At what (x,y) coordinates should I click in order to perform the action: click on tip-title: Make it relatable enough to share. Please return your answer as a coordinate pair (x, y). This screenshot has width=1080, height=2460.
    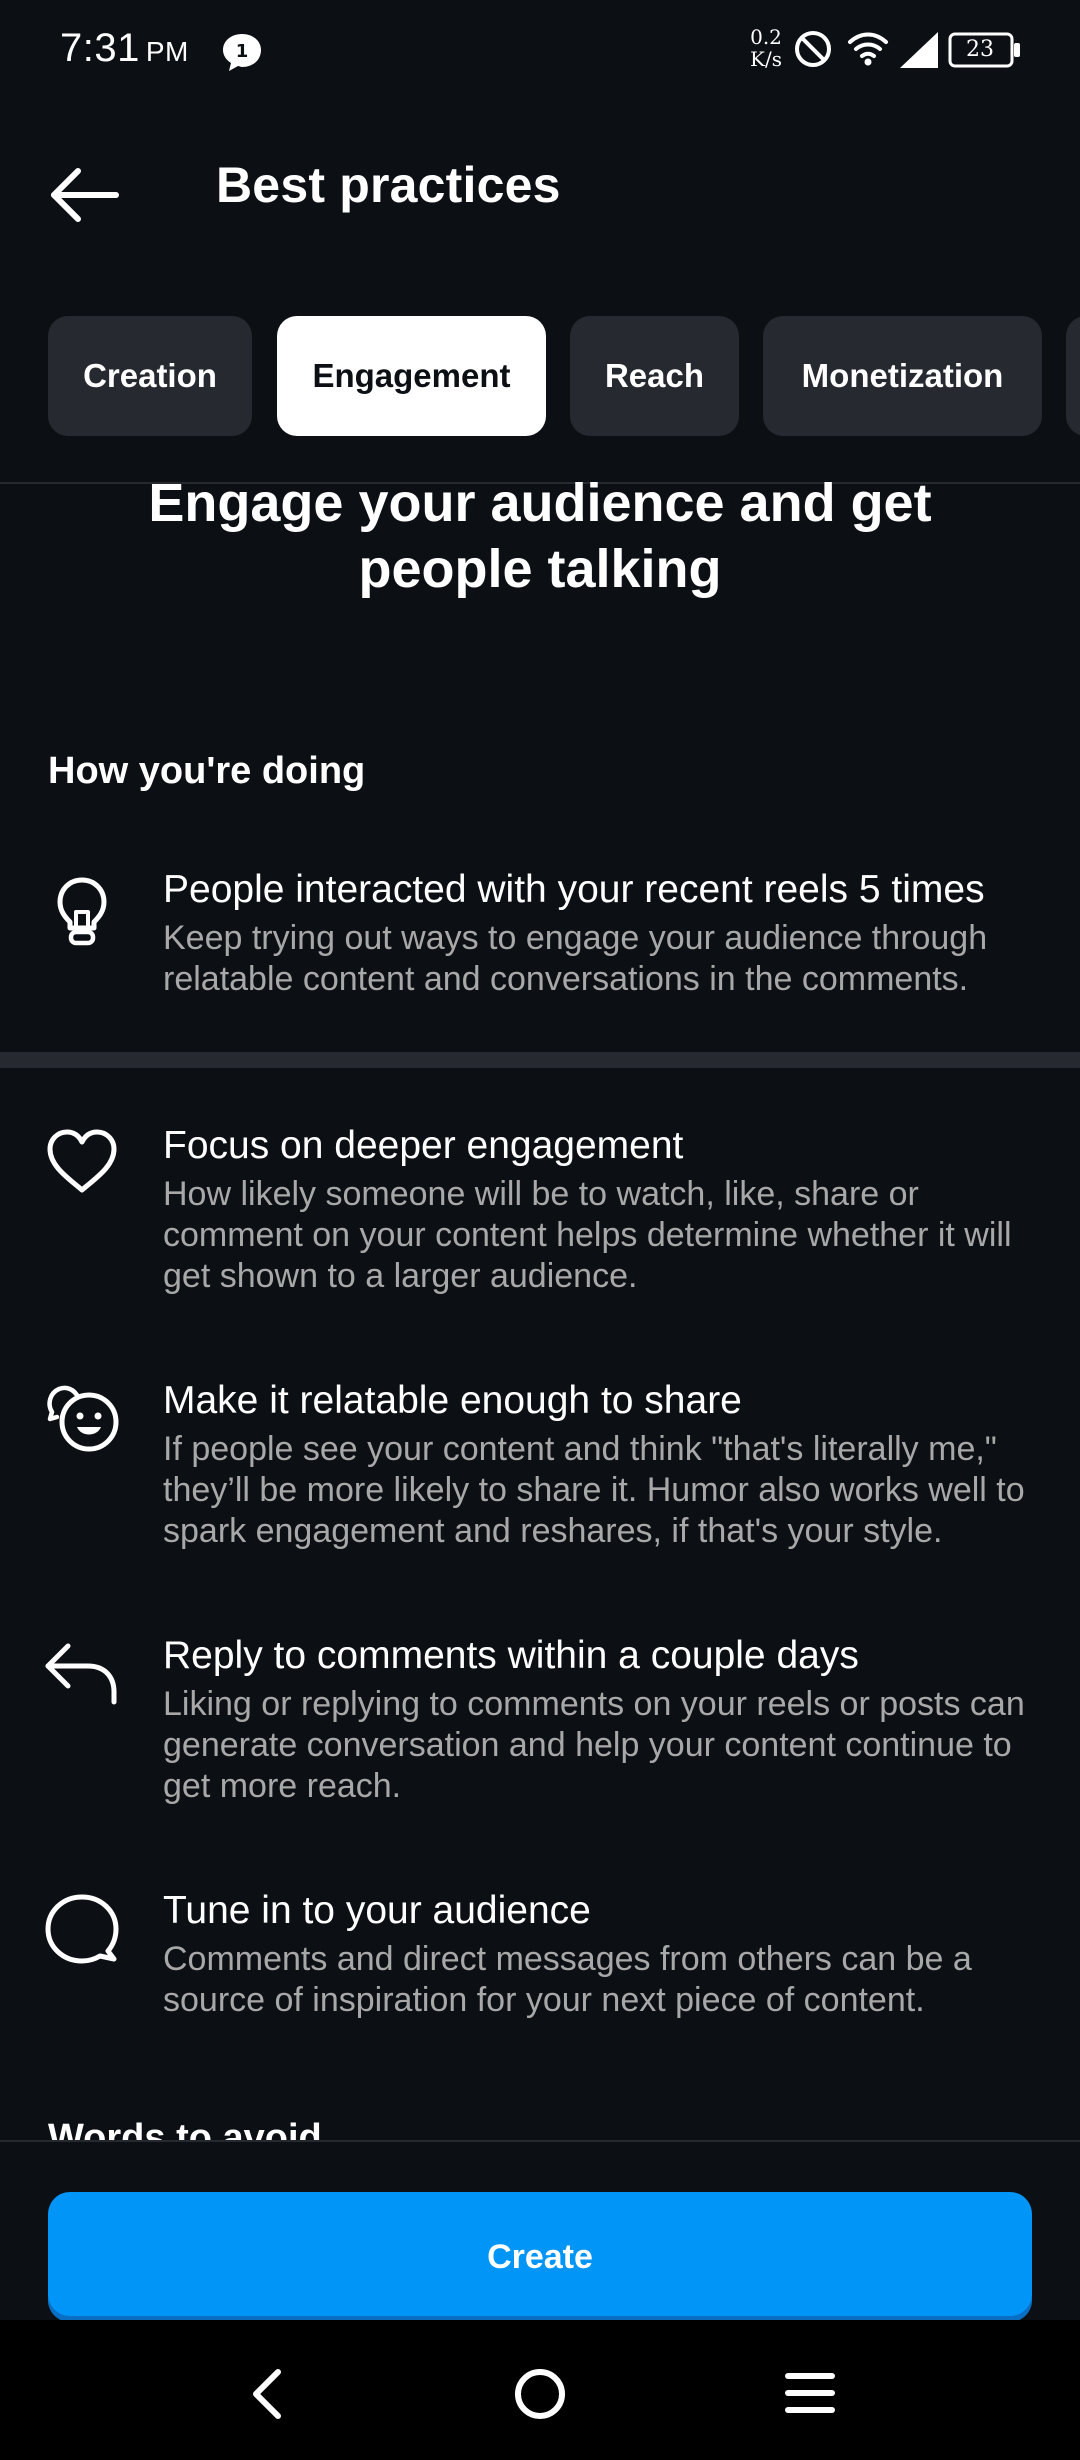
    Looking at the image, I should click on (452, 1400).